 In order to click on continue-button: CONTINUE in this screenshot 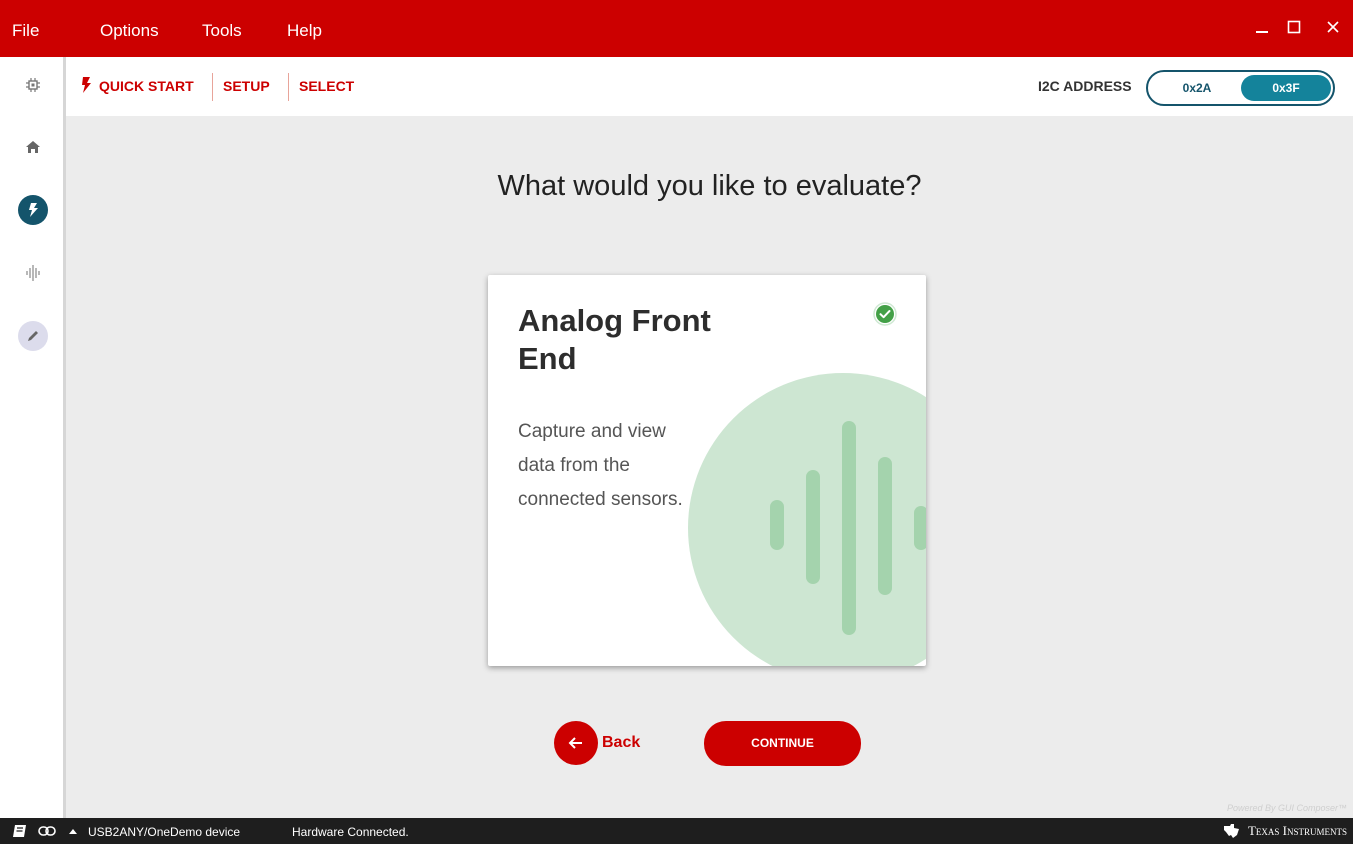, I will do `click(782, 743)`.